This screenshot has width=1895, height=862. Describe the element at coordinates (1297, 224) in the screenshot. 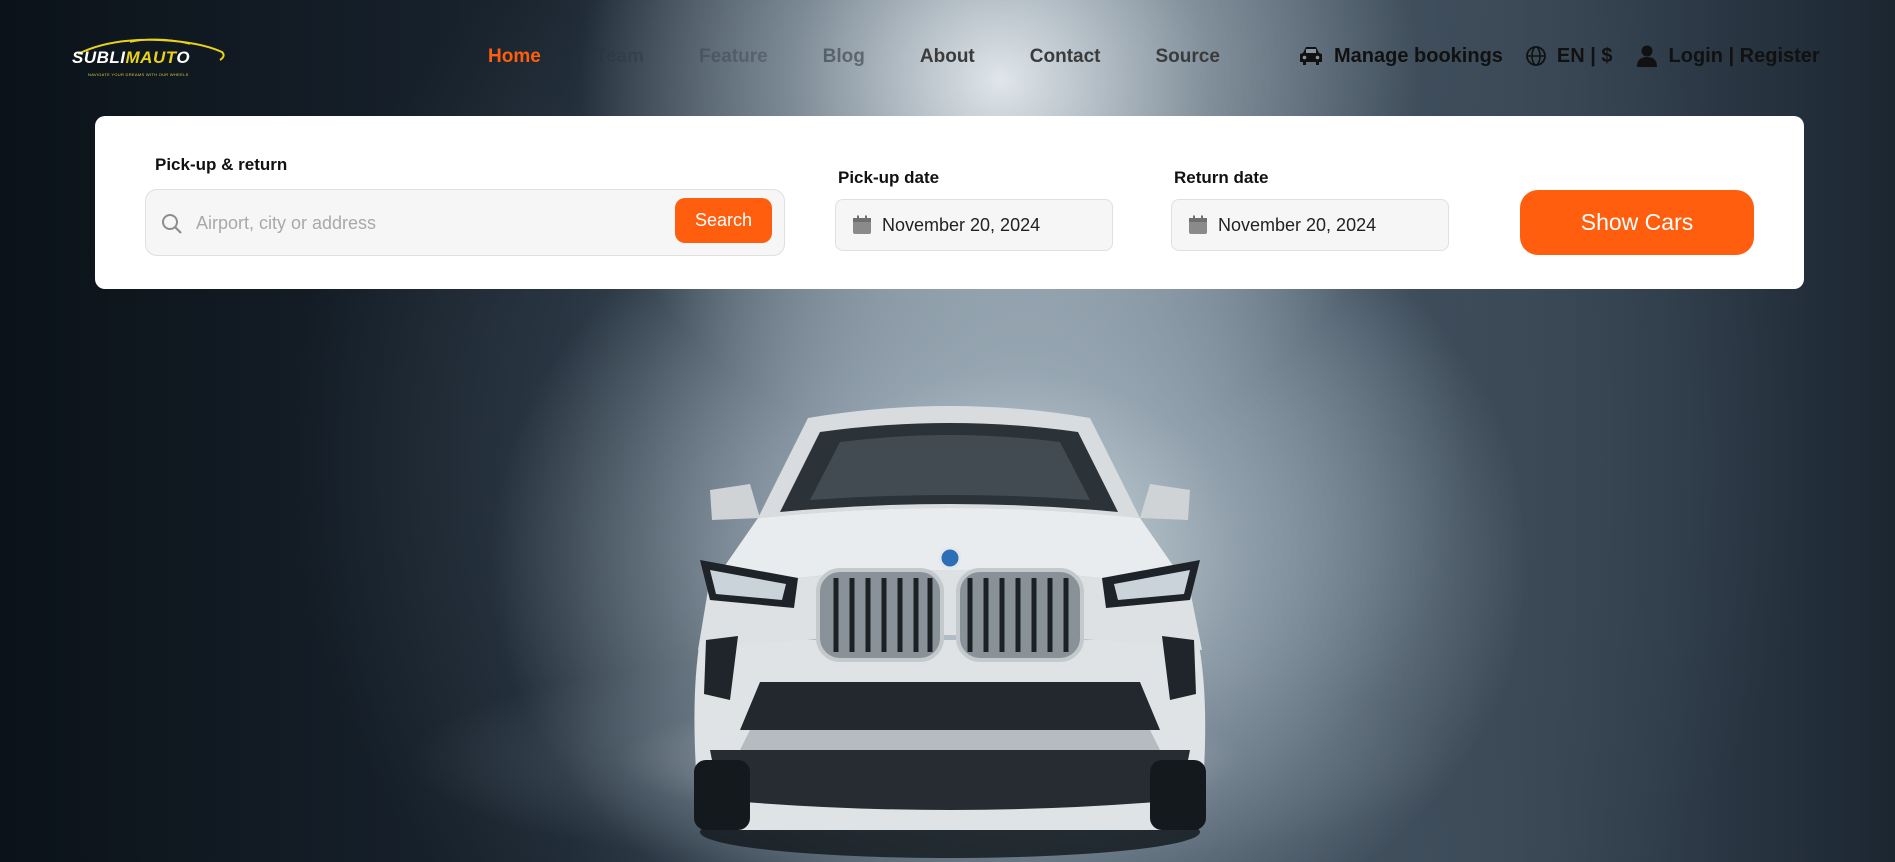

I see `return-date-value: November 20, 2024` at that location.